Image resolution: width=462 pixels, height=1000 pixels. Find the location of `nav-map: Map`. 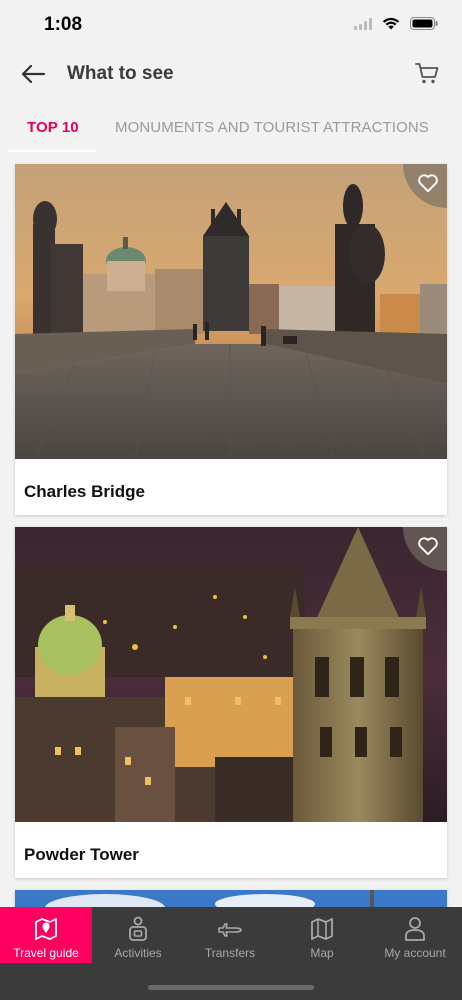

nav-map: Map is located at coordinates (322, 935).